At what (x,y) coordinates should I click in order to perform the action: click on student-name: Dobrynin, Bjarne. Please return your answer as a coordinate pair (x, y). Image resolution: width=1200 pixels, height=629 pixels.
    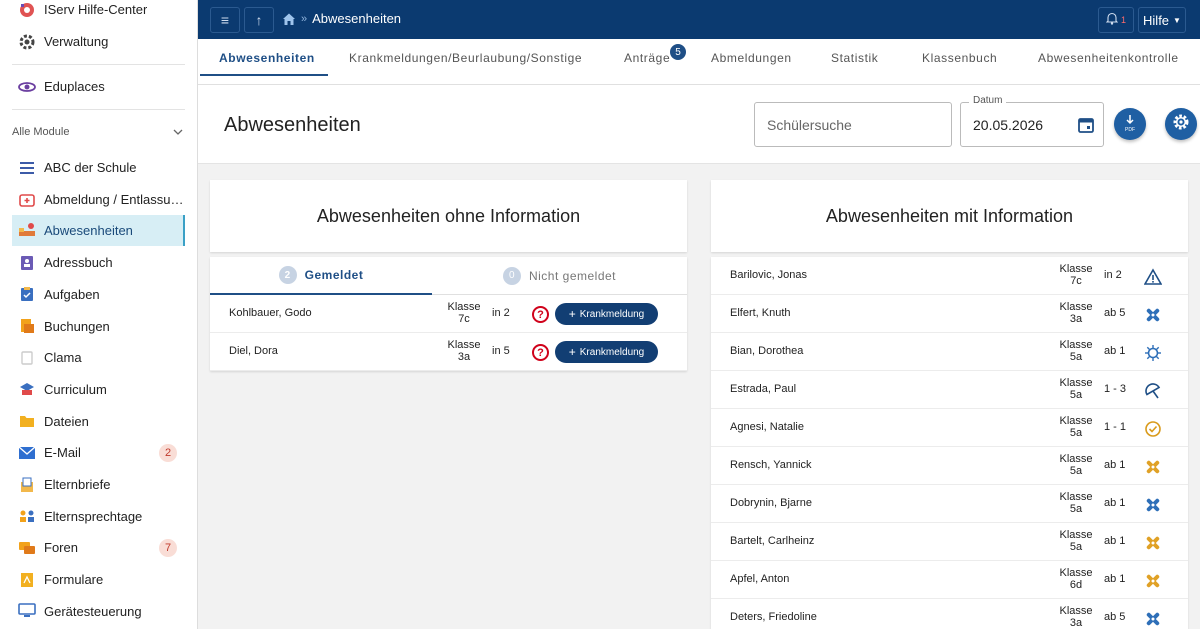
    Looking at the image, I should click on (771, 503).